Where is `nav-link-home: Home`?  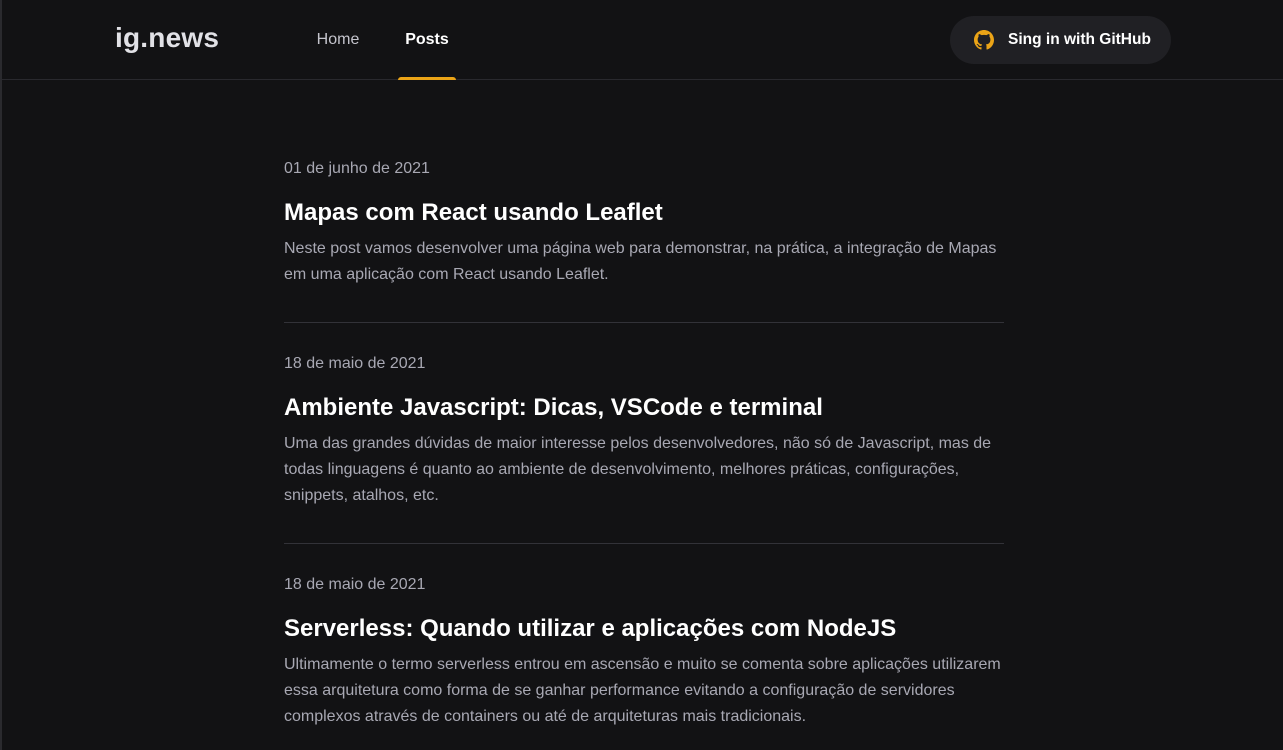 nav-link-home: Home is located at coordinates (338, 40).